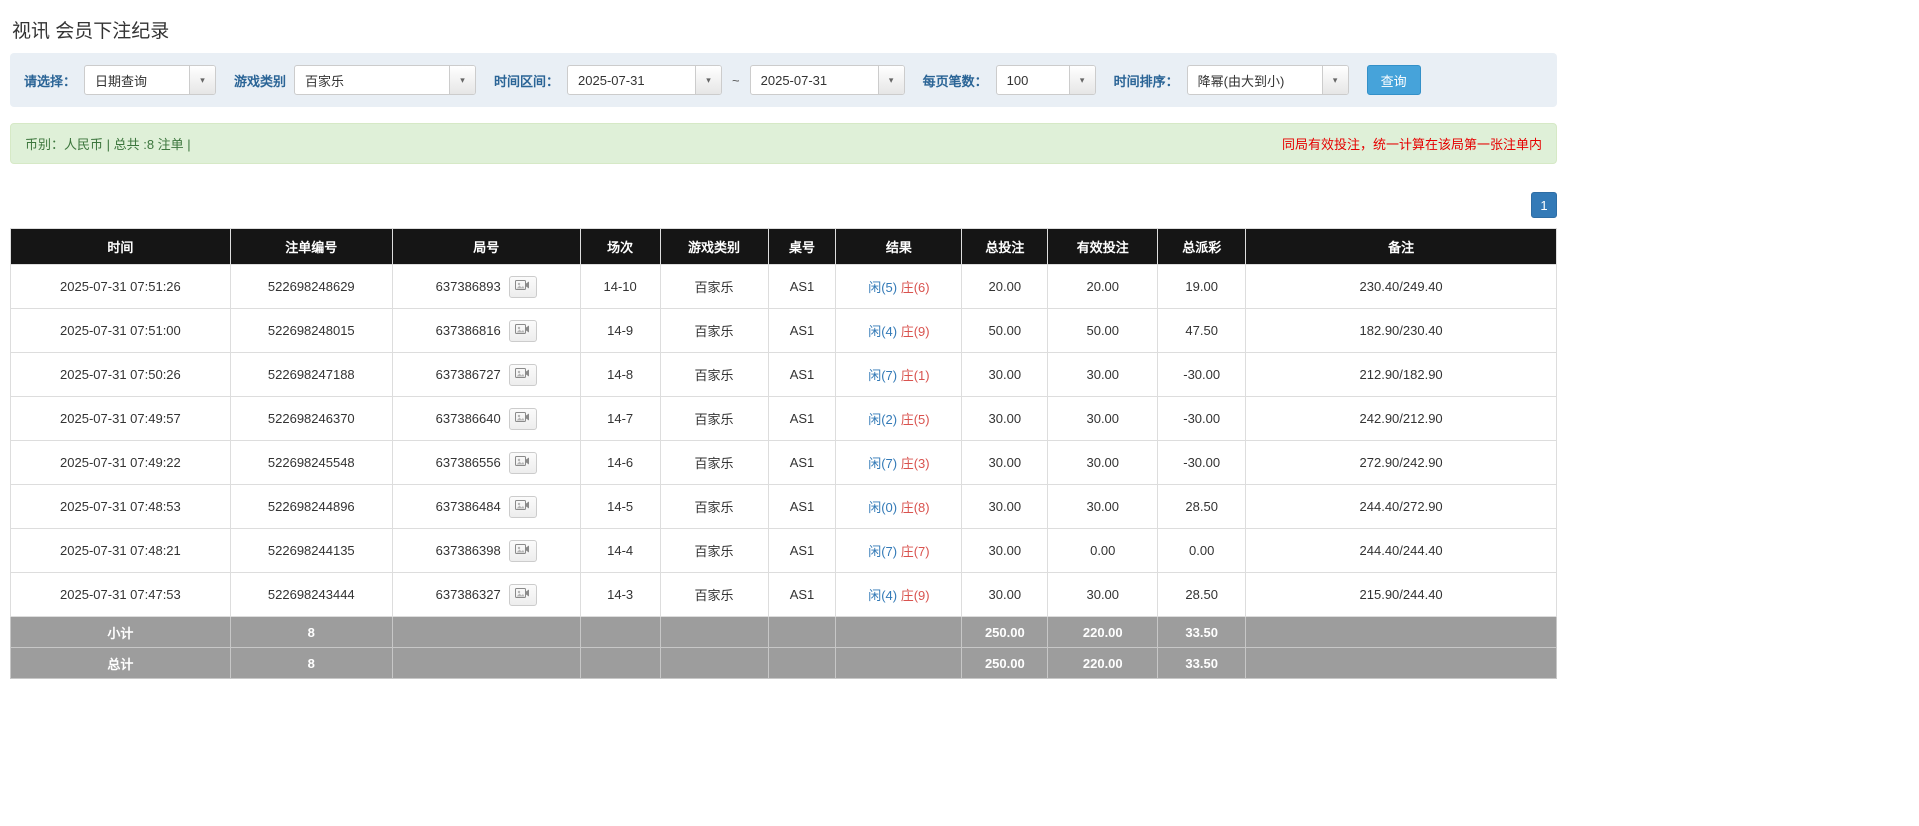 Image resolution: width=1919 pixels, height=826 pixels. I want to click on notice-text: 同局有效投注，统一计算在该局第一张注单内, so click(1411, 144).